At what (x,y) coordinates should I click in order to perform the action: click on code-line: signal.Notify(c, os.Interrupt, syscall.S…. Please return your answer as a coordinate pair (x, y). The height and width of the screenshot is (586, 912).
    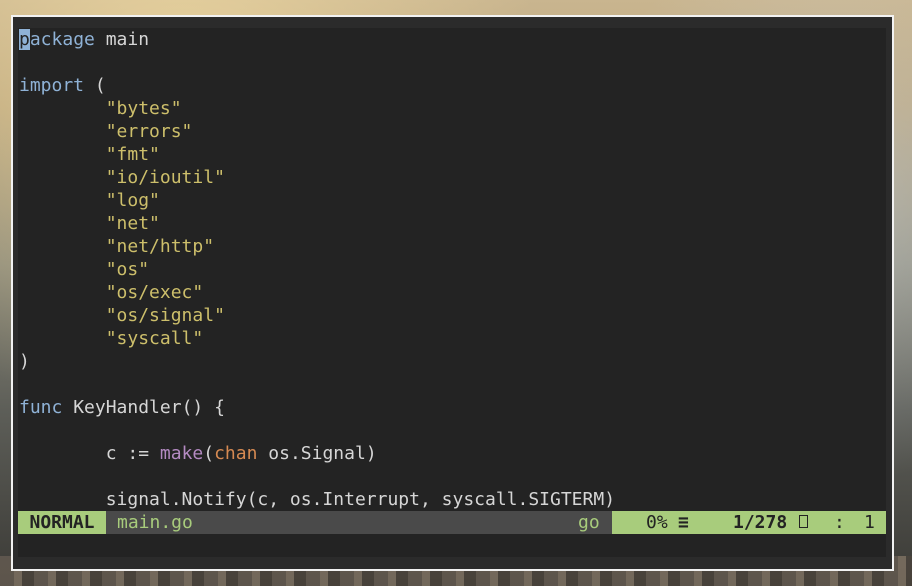
    Looking at the image, I should click on (452, 499).